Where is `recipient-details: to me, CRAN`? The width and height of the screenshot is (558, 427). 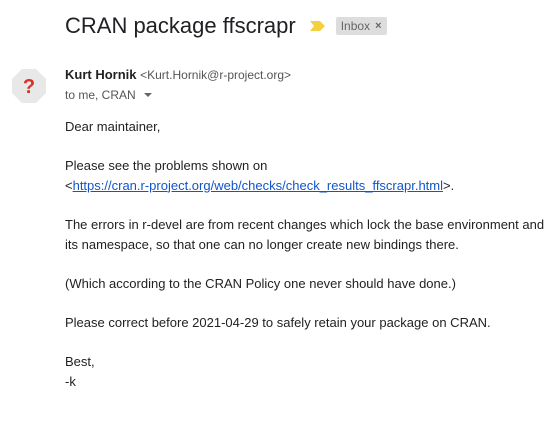 recipient-details: to me, CRAN is located at coordinates (108, 95).